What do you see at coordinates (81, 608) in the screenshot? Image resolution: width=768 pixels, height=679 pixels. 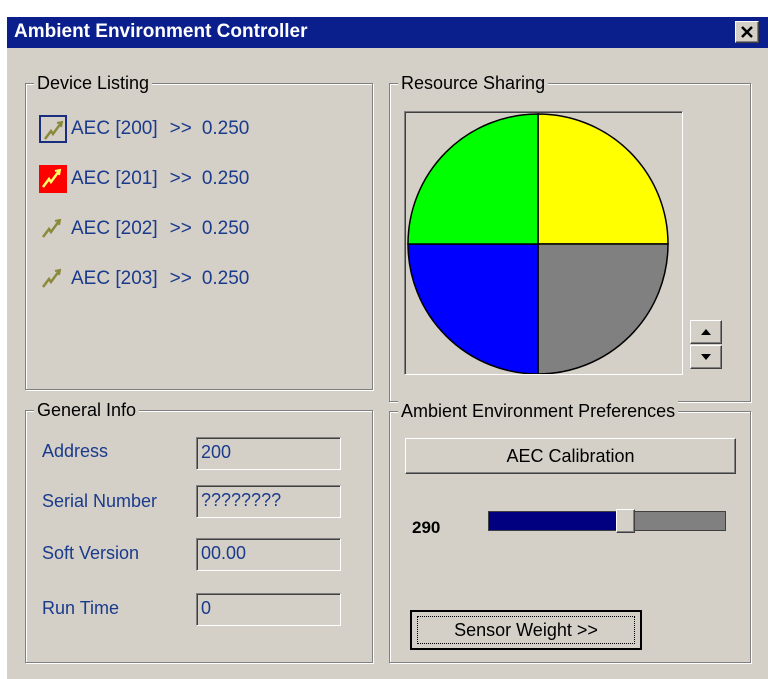 I see `run-time-label: Run Time` at bounding box center [81, 608].